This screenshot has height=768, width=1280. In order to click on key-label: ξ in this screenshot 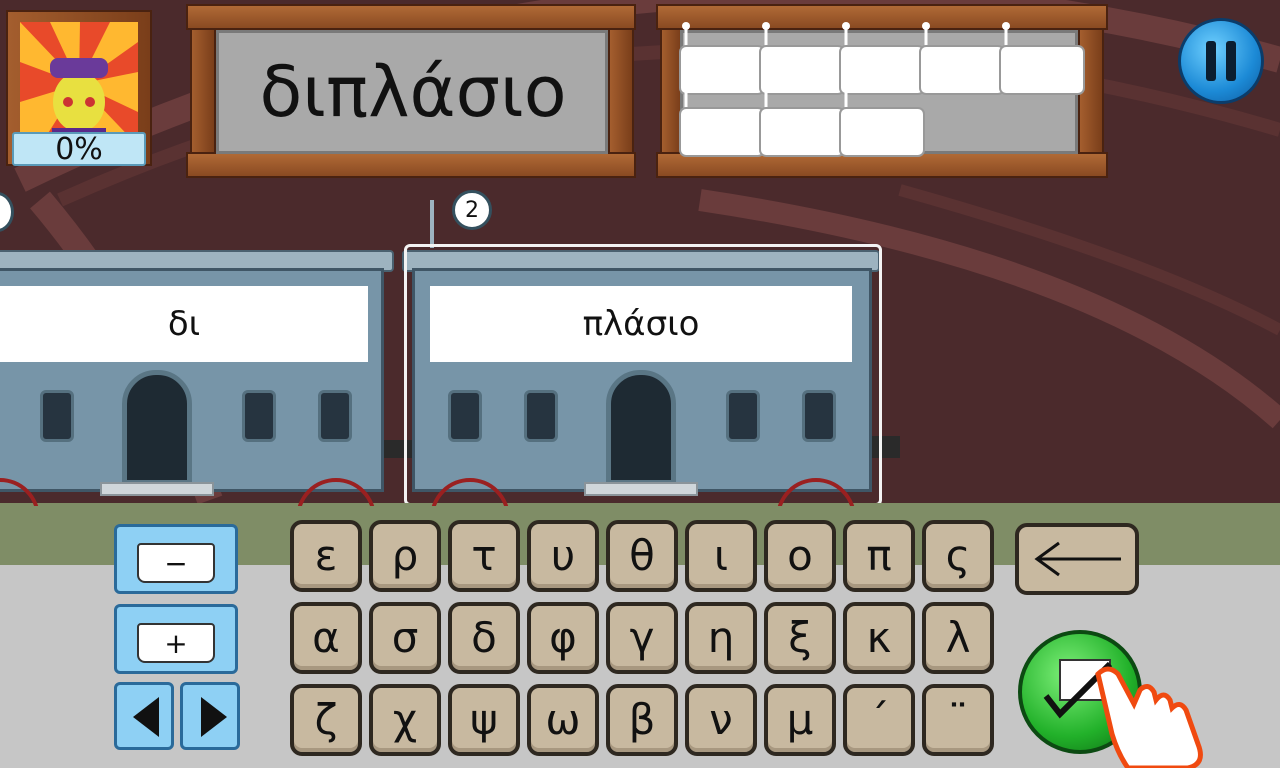, I will do `click(800, 637)`.